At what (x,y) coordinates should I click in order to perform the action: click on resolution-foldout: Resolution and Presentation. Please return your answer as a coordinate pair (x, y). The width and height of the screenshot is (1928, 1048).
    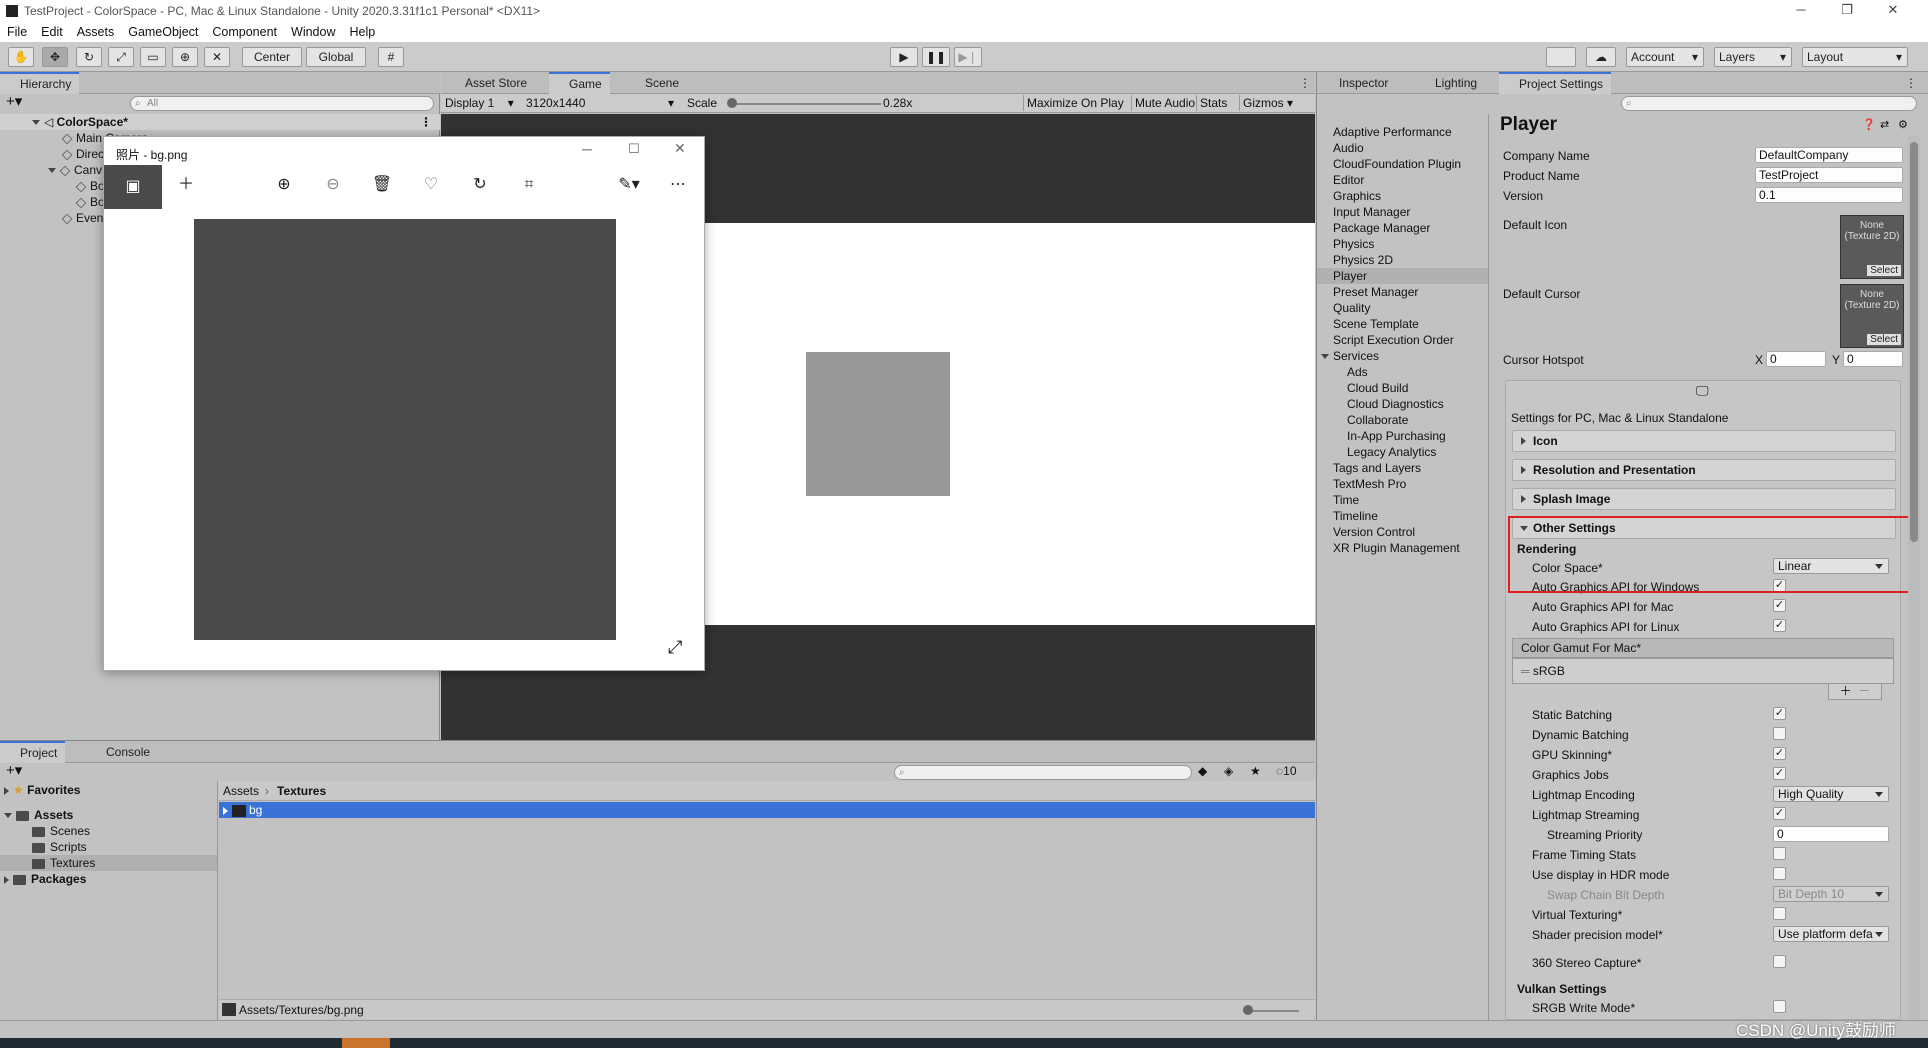
    Looking at the image, I should click on (1704, 470).